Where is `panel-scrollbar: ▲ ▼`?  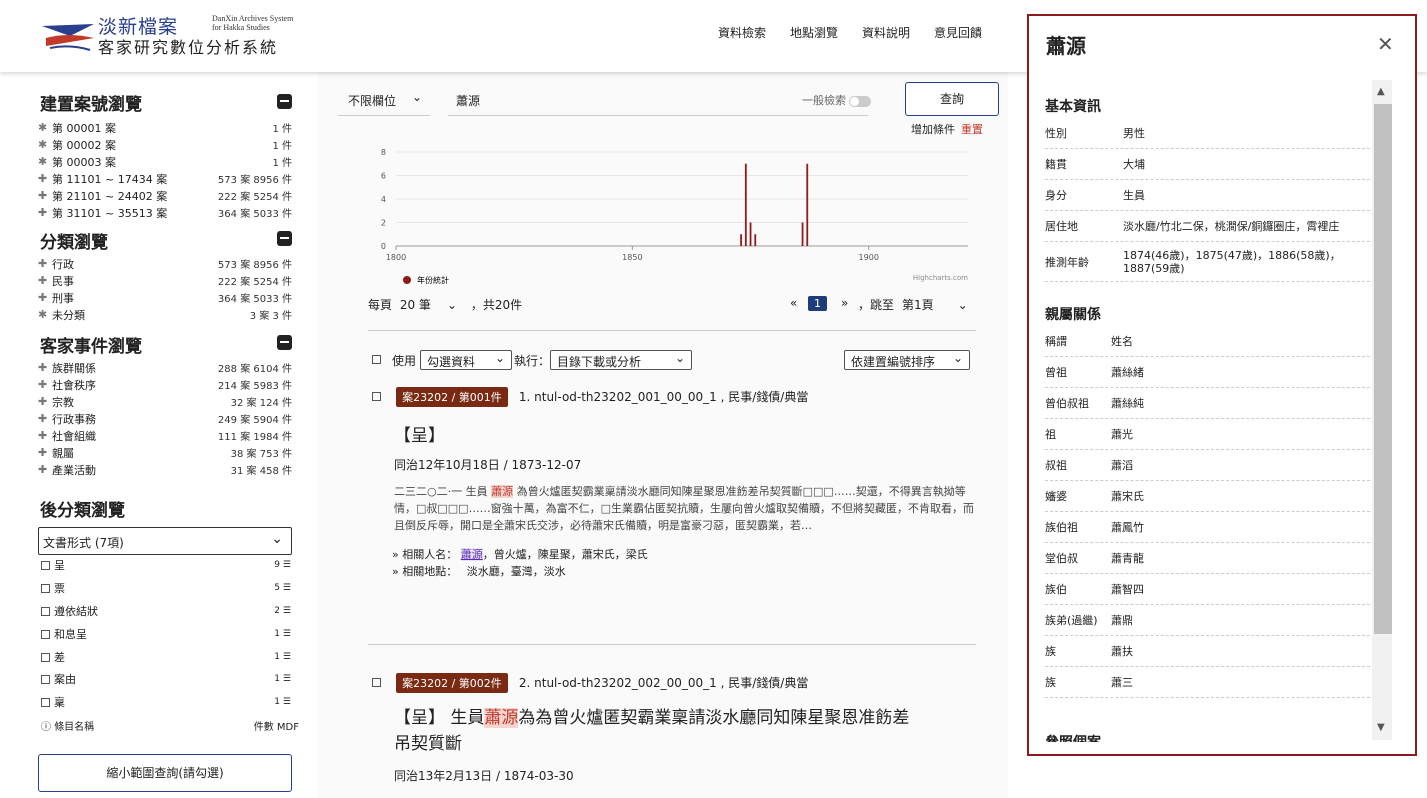 panel-scrollbar: ▲ ▼ is located at coordinates (1382, 410).